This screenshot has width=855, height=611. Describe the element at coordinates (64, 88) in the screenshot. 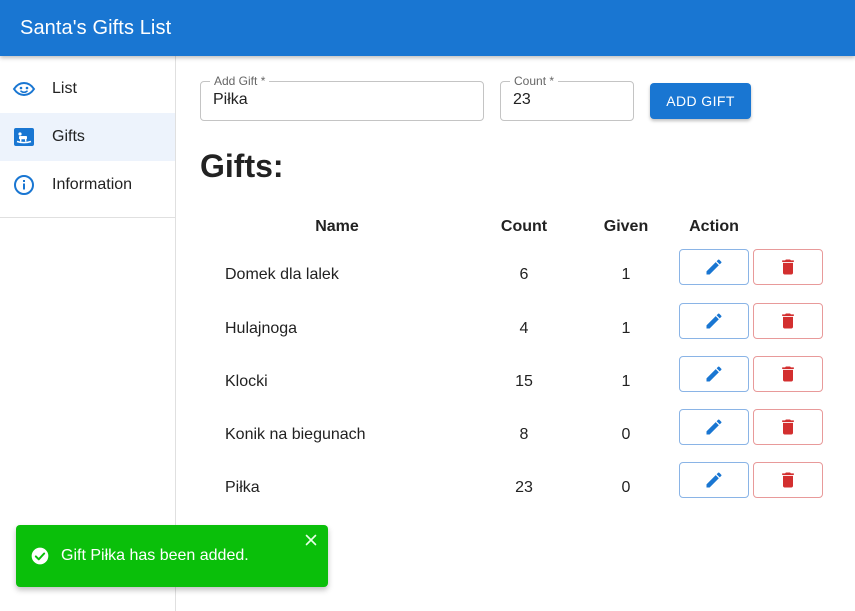

I see `sidebar-item-label: List` at that location.